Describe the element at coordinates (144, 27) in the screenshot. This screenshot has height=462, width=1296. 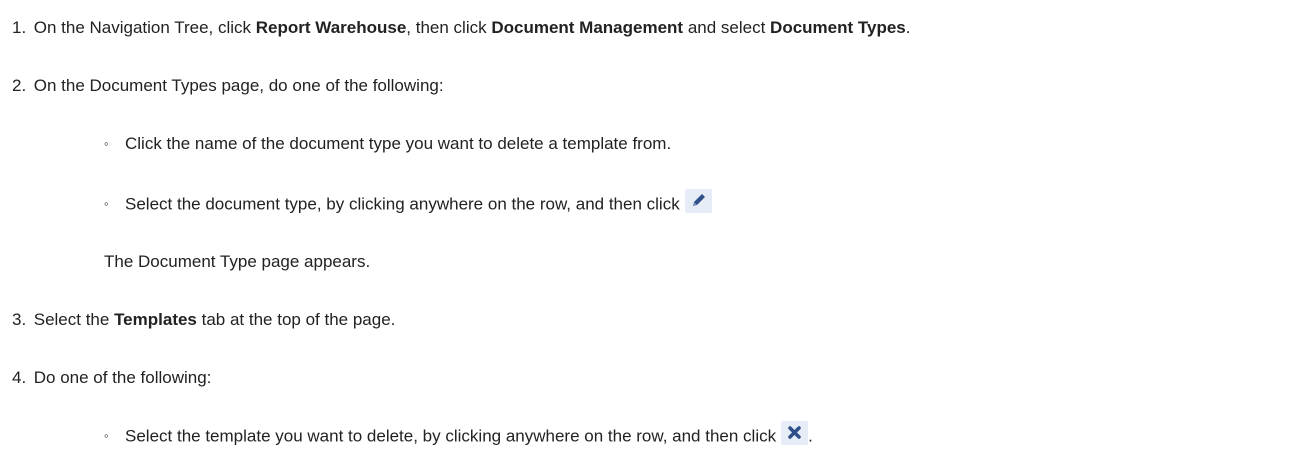
I see `step-text: On the Navigation Tree, click` at that location.